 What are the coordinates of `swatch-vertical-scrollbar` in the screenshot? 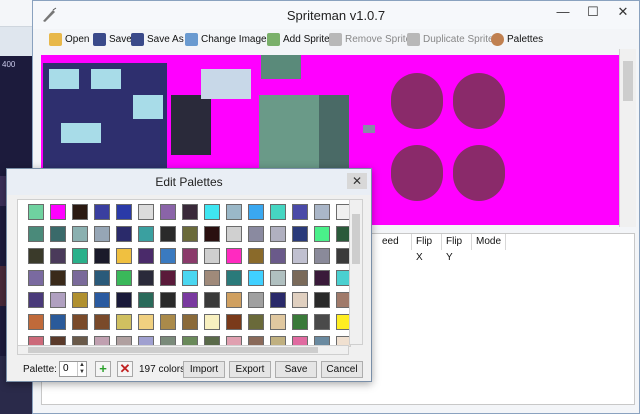 It's located at (356, 272).